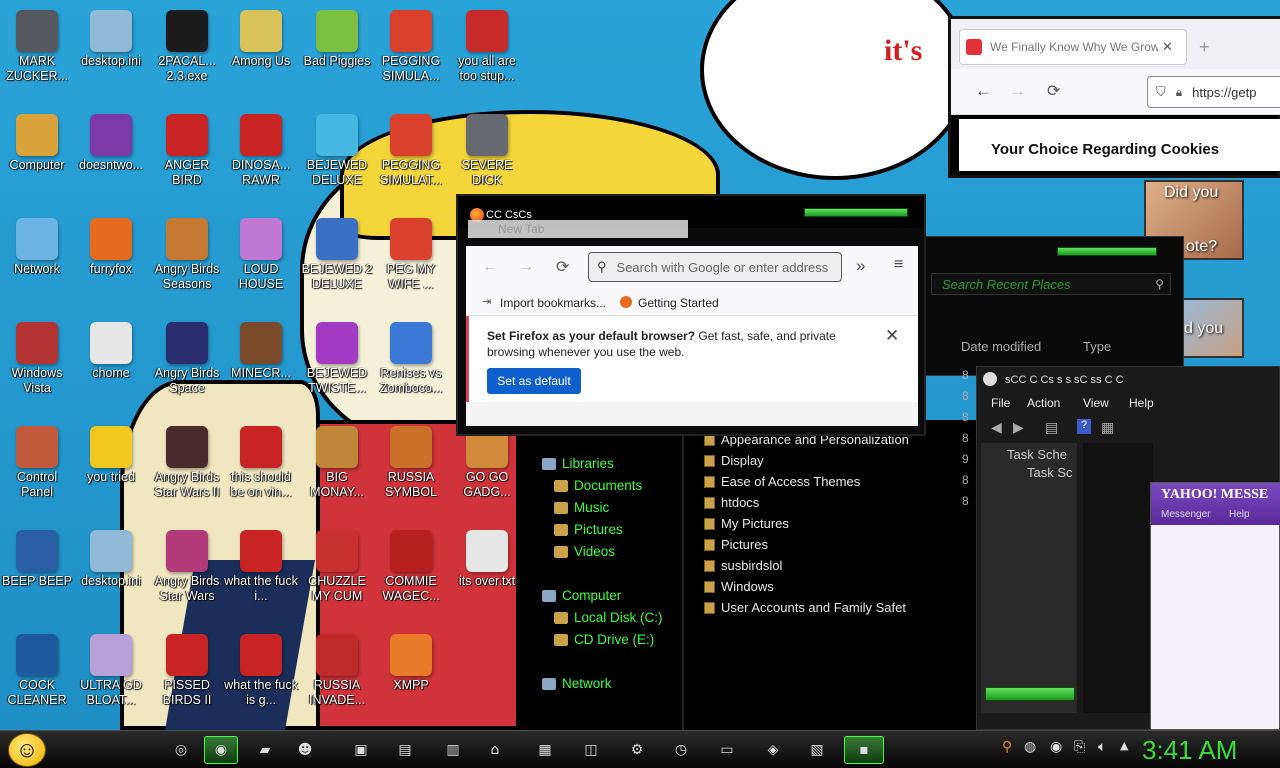 The width and height of the screenshot is (1280, 768). I want to click on desktop-icon: Windows Vista, so click(38, 368).